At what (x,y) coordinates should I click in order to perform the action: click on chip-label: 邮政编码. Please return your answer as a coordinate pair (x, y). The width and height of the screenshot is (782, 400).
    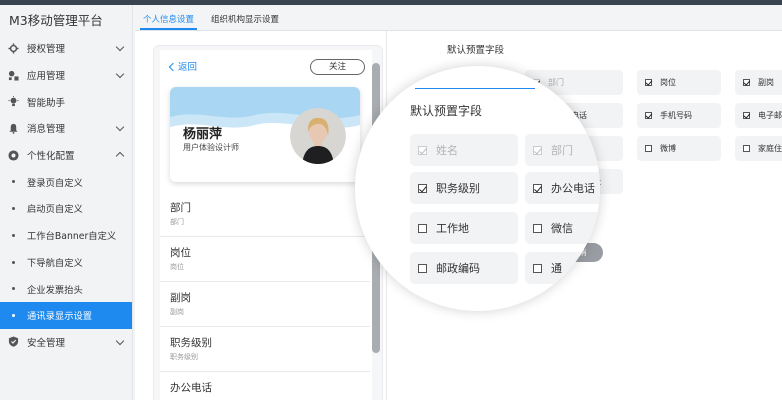
    Looking at the image, I should click on (458, 268).